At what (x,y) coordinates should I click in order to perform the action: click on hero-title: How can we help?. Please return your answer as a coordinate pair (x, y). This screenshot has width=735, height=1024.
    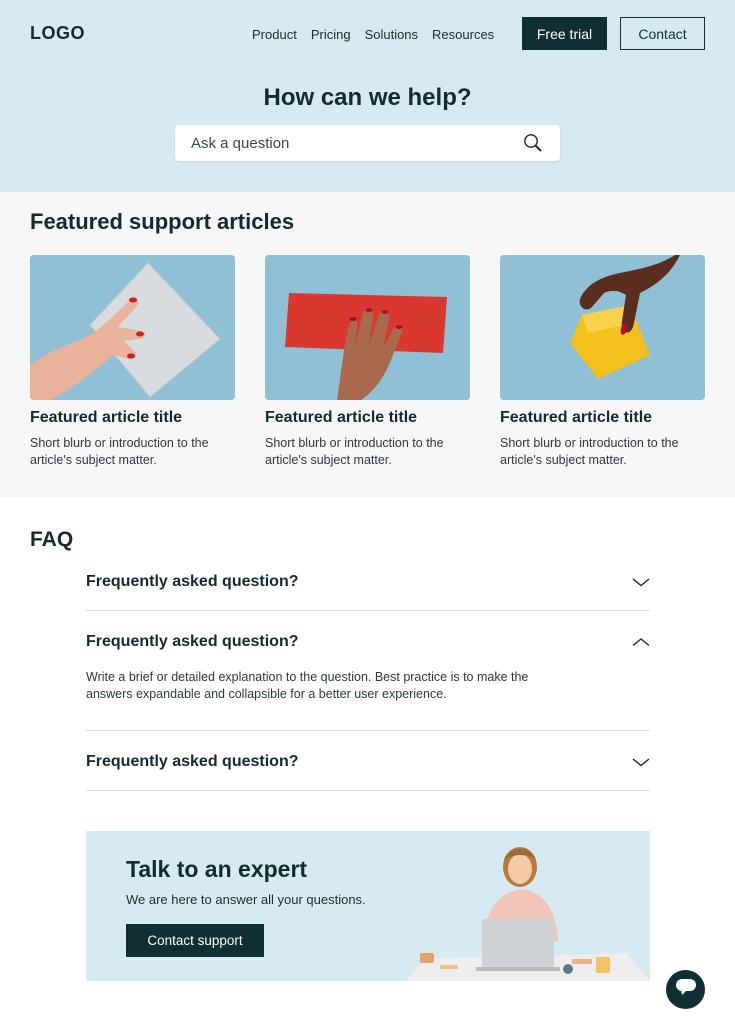
    Looking at the image, I should click on (367, 97).